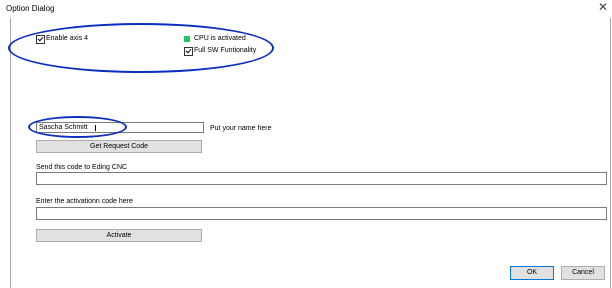  What do you see at coordinates (119, 235) in the screenshot?
I see `activate-button: Activate` at bounding box center [119, 235].